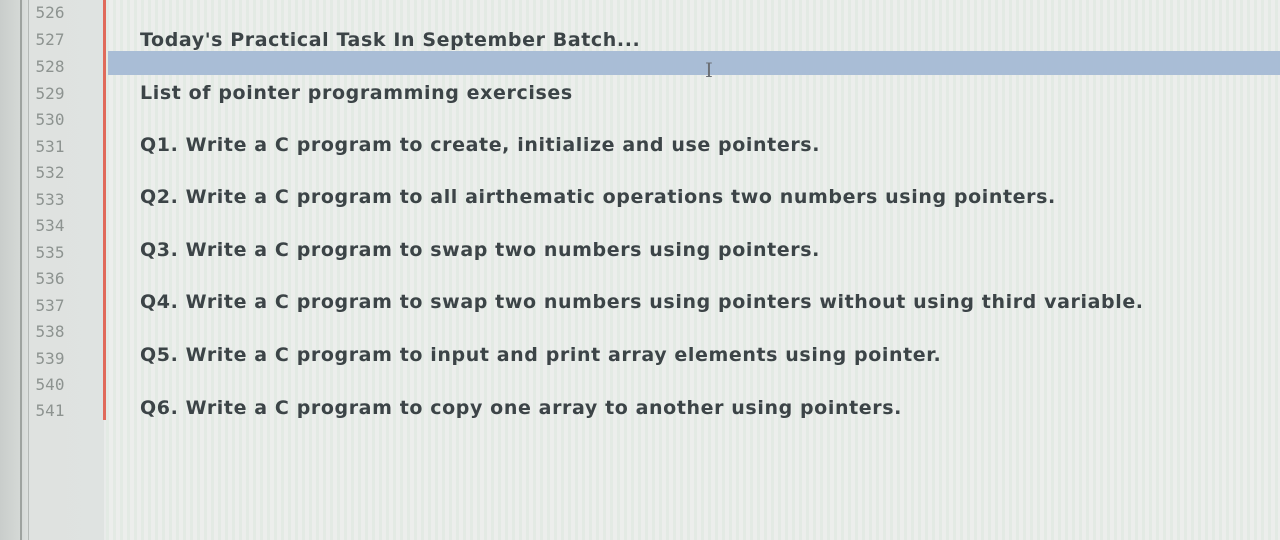 The width and height of the screenshot is (1280, 540). I want to click on line-number: 540, so click(50, 384).